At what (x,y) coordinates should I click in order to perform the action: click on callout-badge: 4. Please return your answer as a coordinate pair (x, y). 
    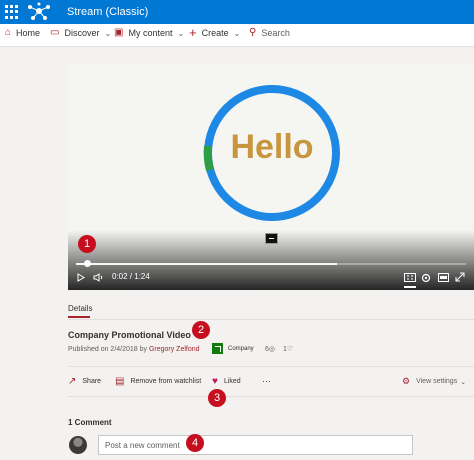
    Looking at the image, I should click on (195, 443).